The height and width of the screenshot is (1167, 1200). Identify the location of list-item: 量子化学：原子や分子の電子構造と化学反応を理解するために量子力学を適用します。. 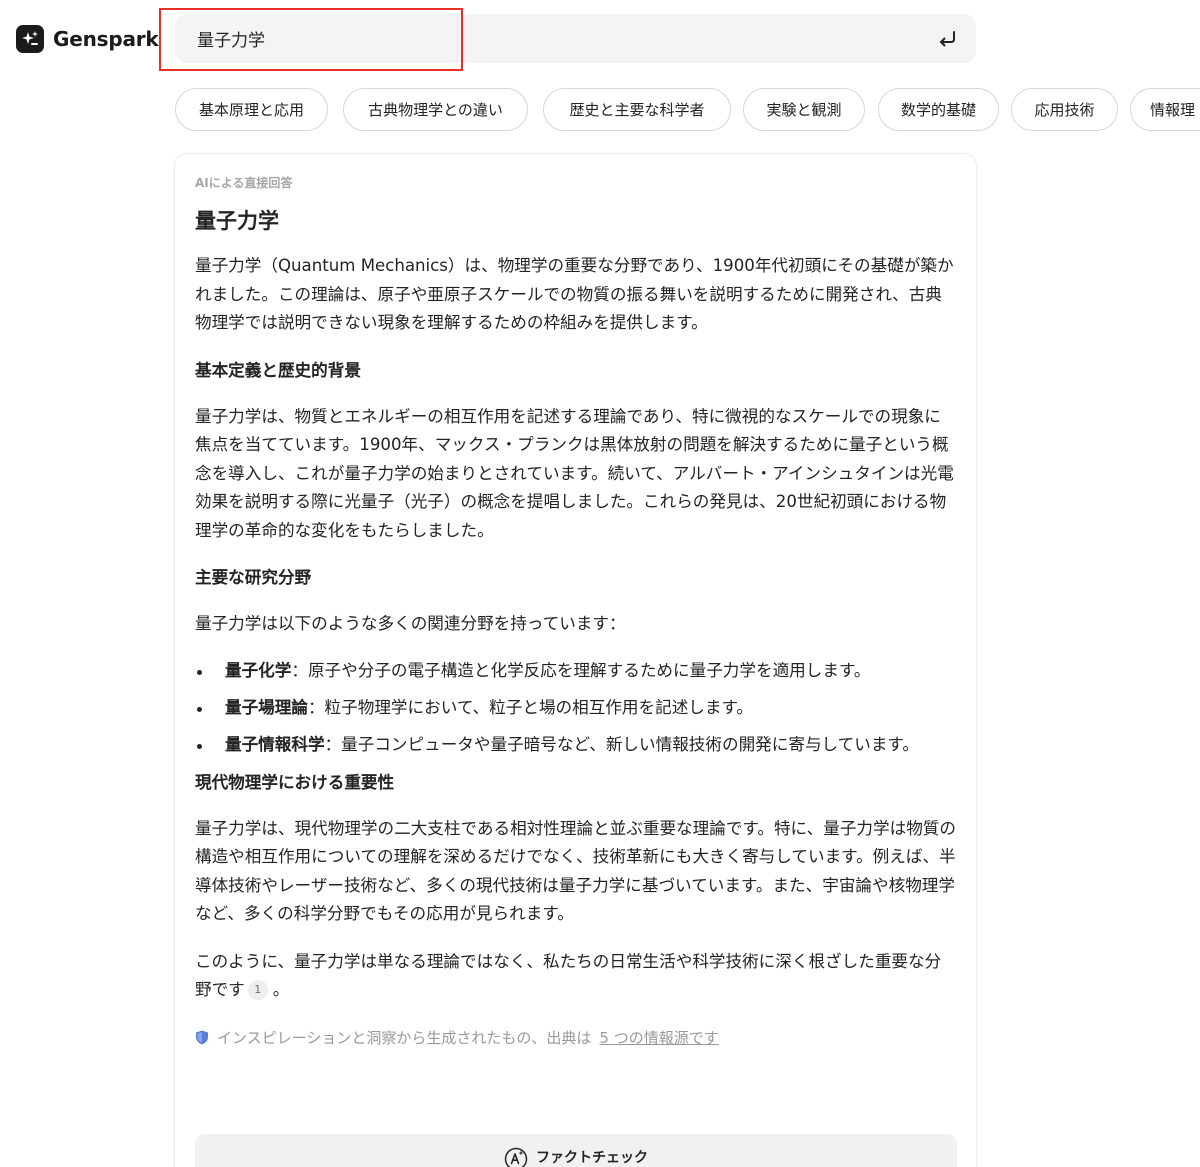
(576, 671).